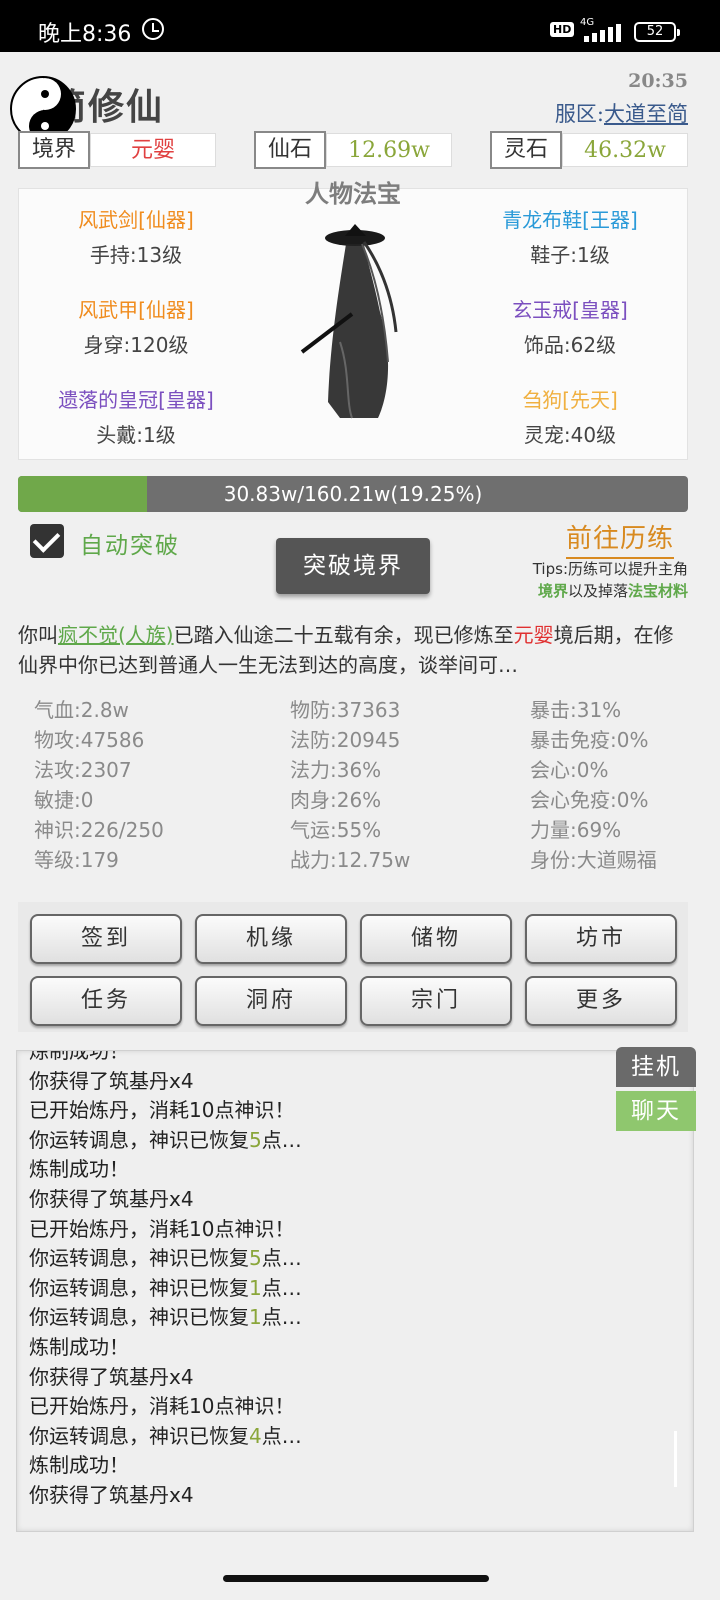 This screenshot has width=720, height=1600. Describe the element at coordinates (389, 150) in the screenshot. I see `xianshi-value: 12.69w` at that location.